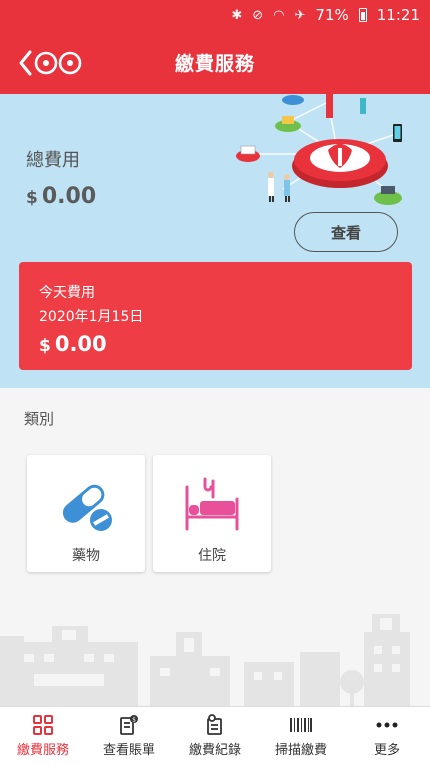  Describe the element at coordinates (212, 556) in the screenshot. I see `category-label: 住院` at that location.